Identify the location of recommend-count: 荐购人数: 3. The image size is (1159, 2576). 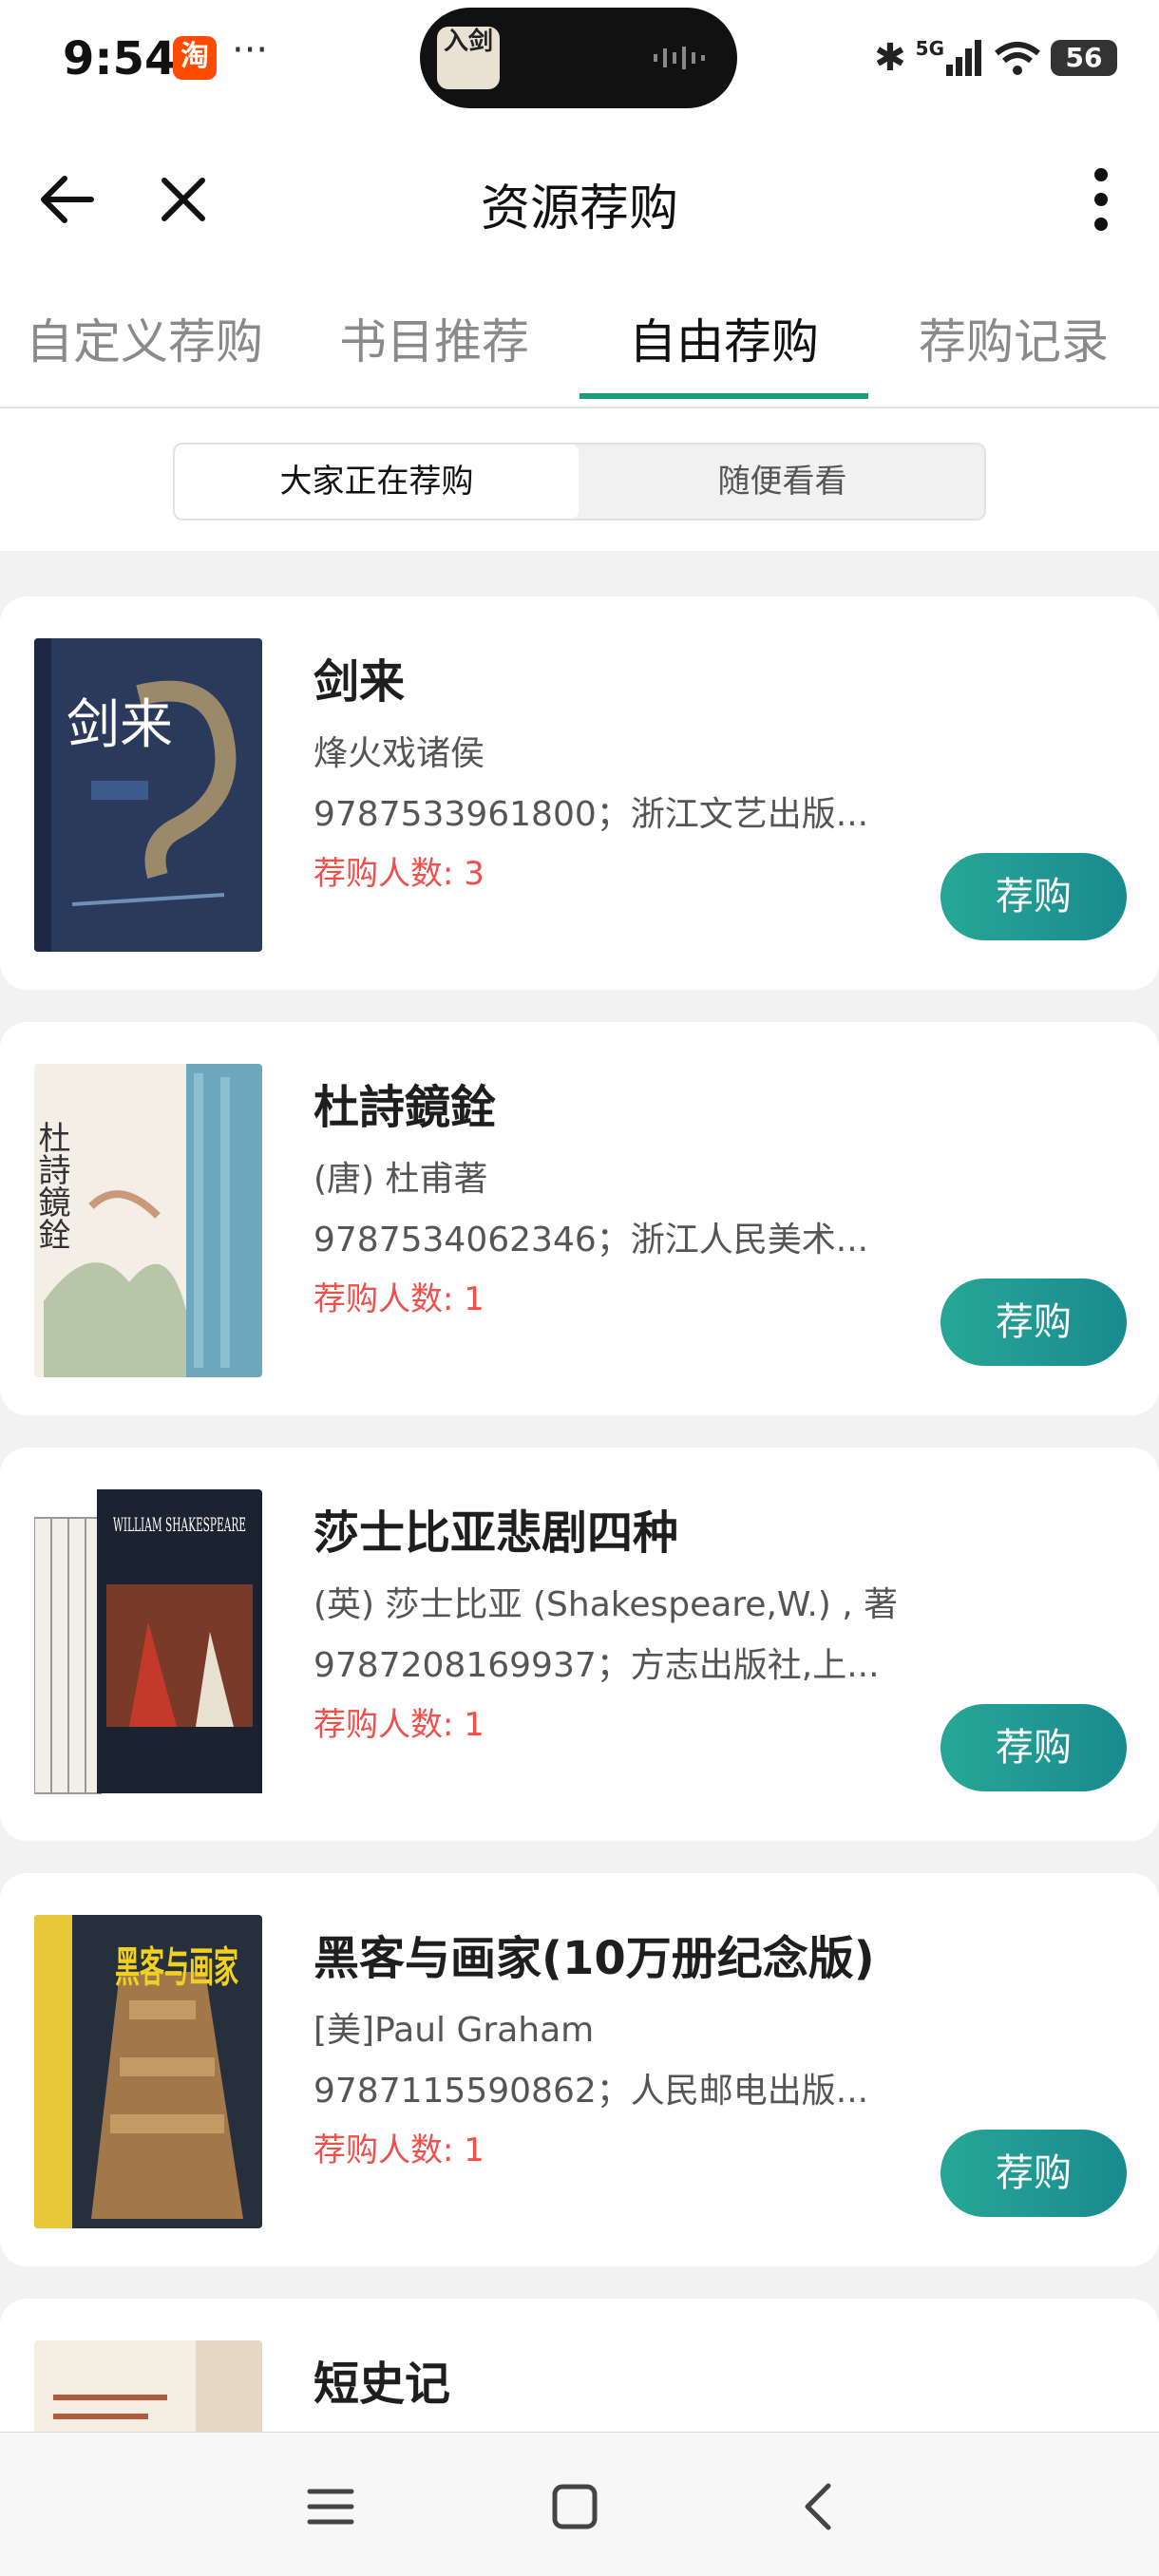
(399, 874).